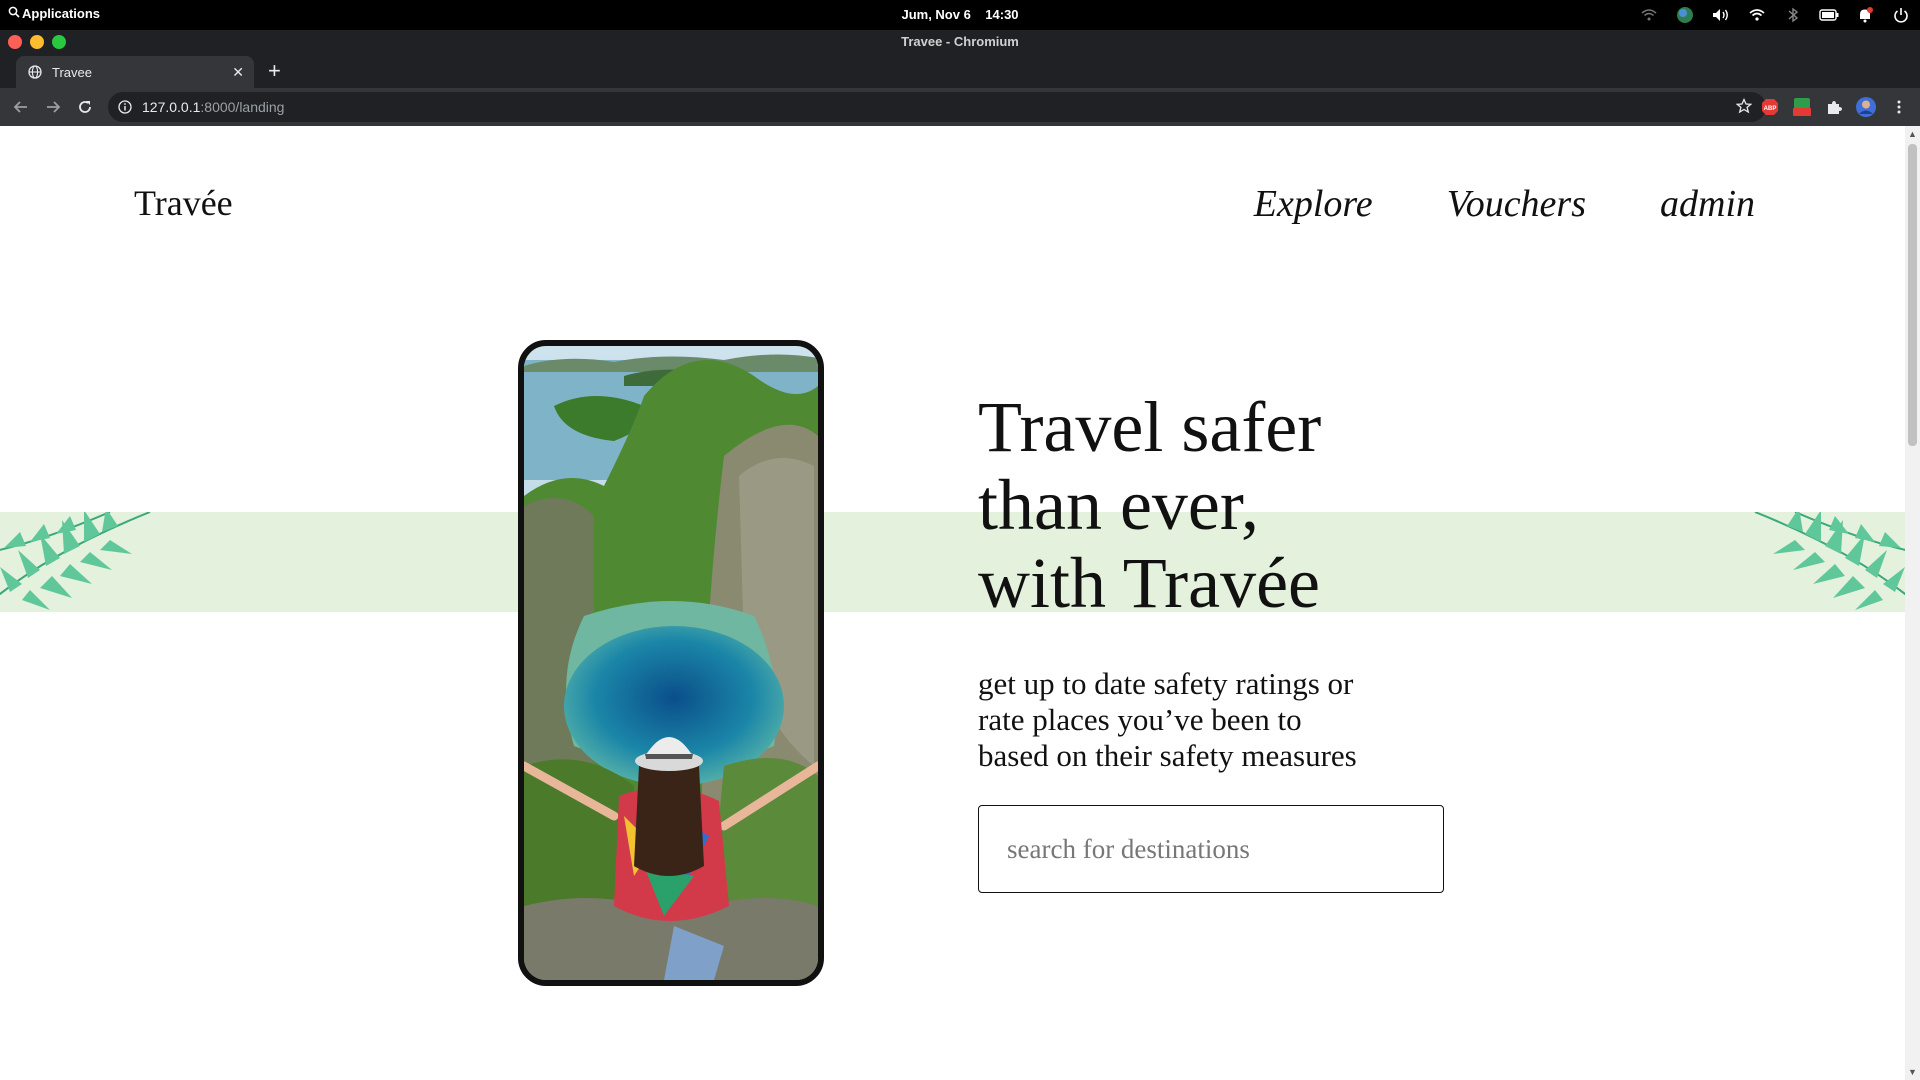  What do you see at coordinates (125, 107) in the screenshot?
I see `site-info-icon` at bounding box center [125, 107].